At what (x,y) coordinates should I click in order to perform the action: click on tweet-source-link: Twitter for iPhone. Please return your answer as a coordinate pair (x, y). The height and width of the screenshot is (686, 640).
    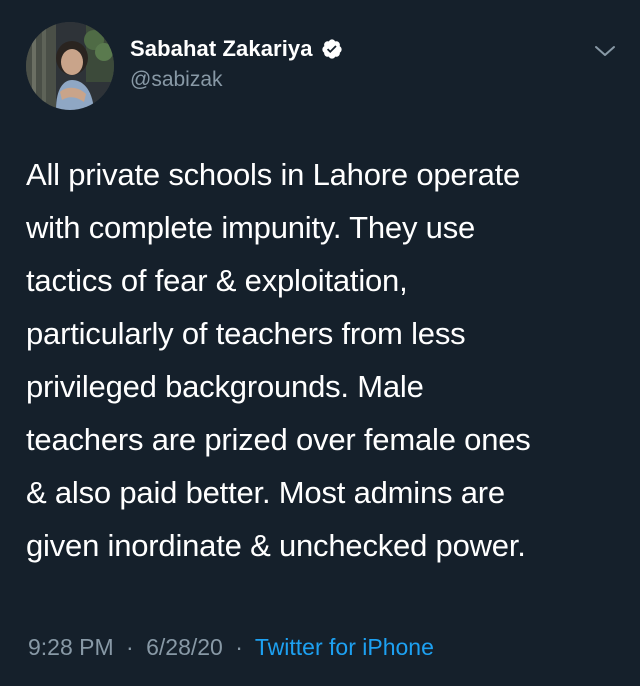
    Looking at the image, I should click on (344, 647).